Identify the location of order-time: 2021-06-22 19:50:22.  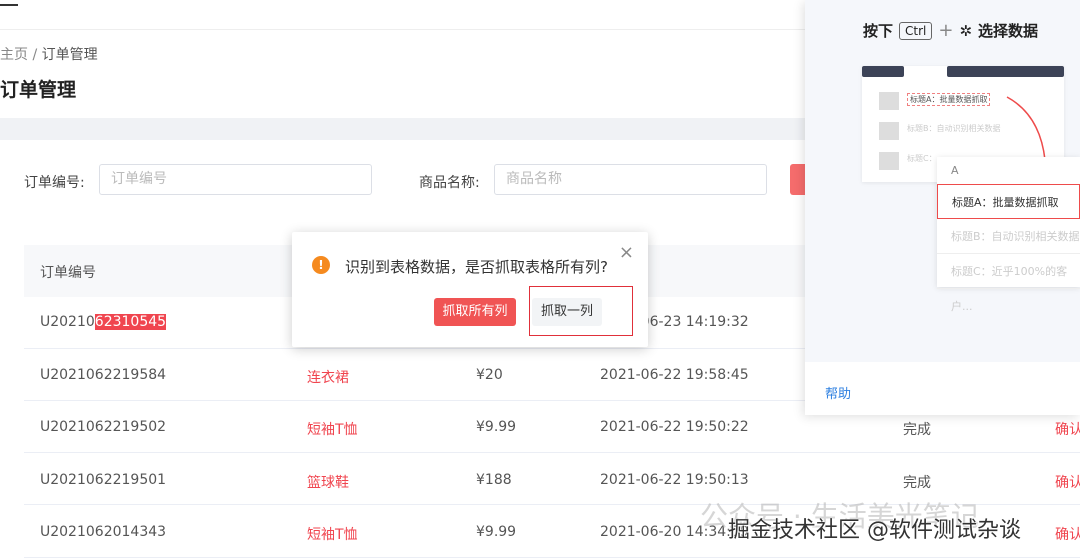
(674, 427).